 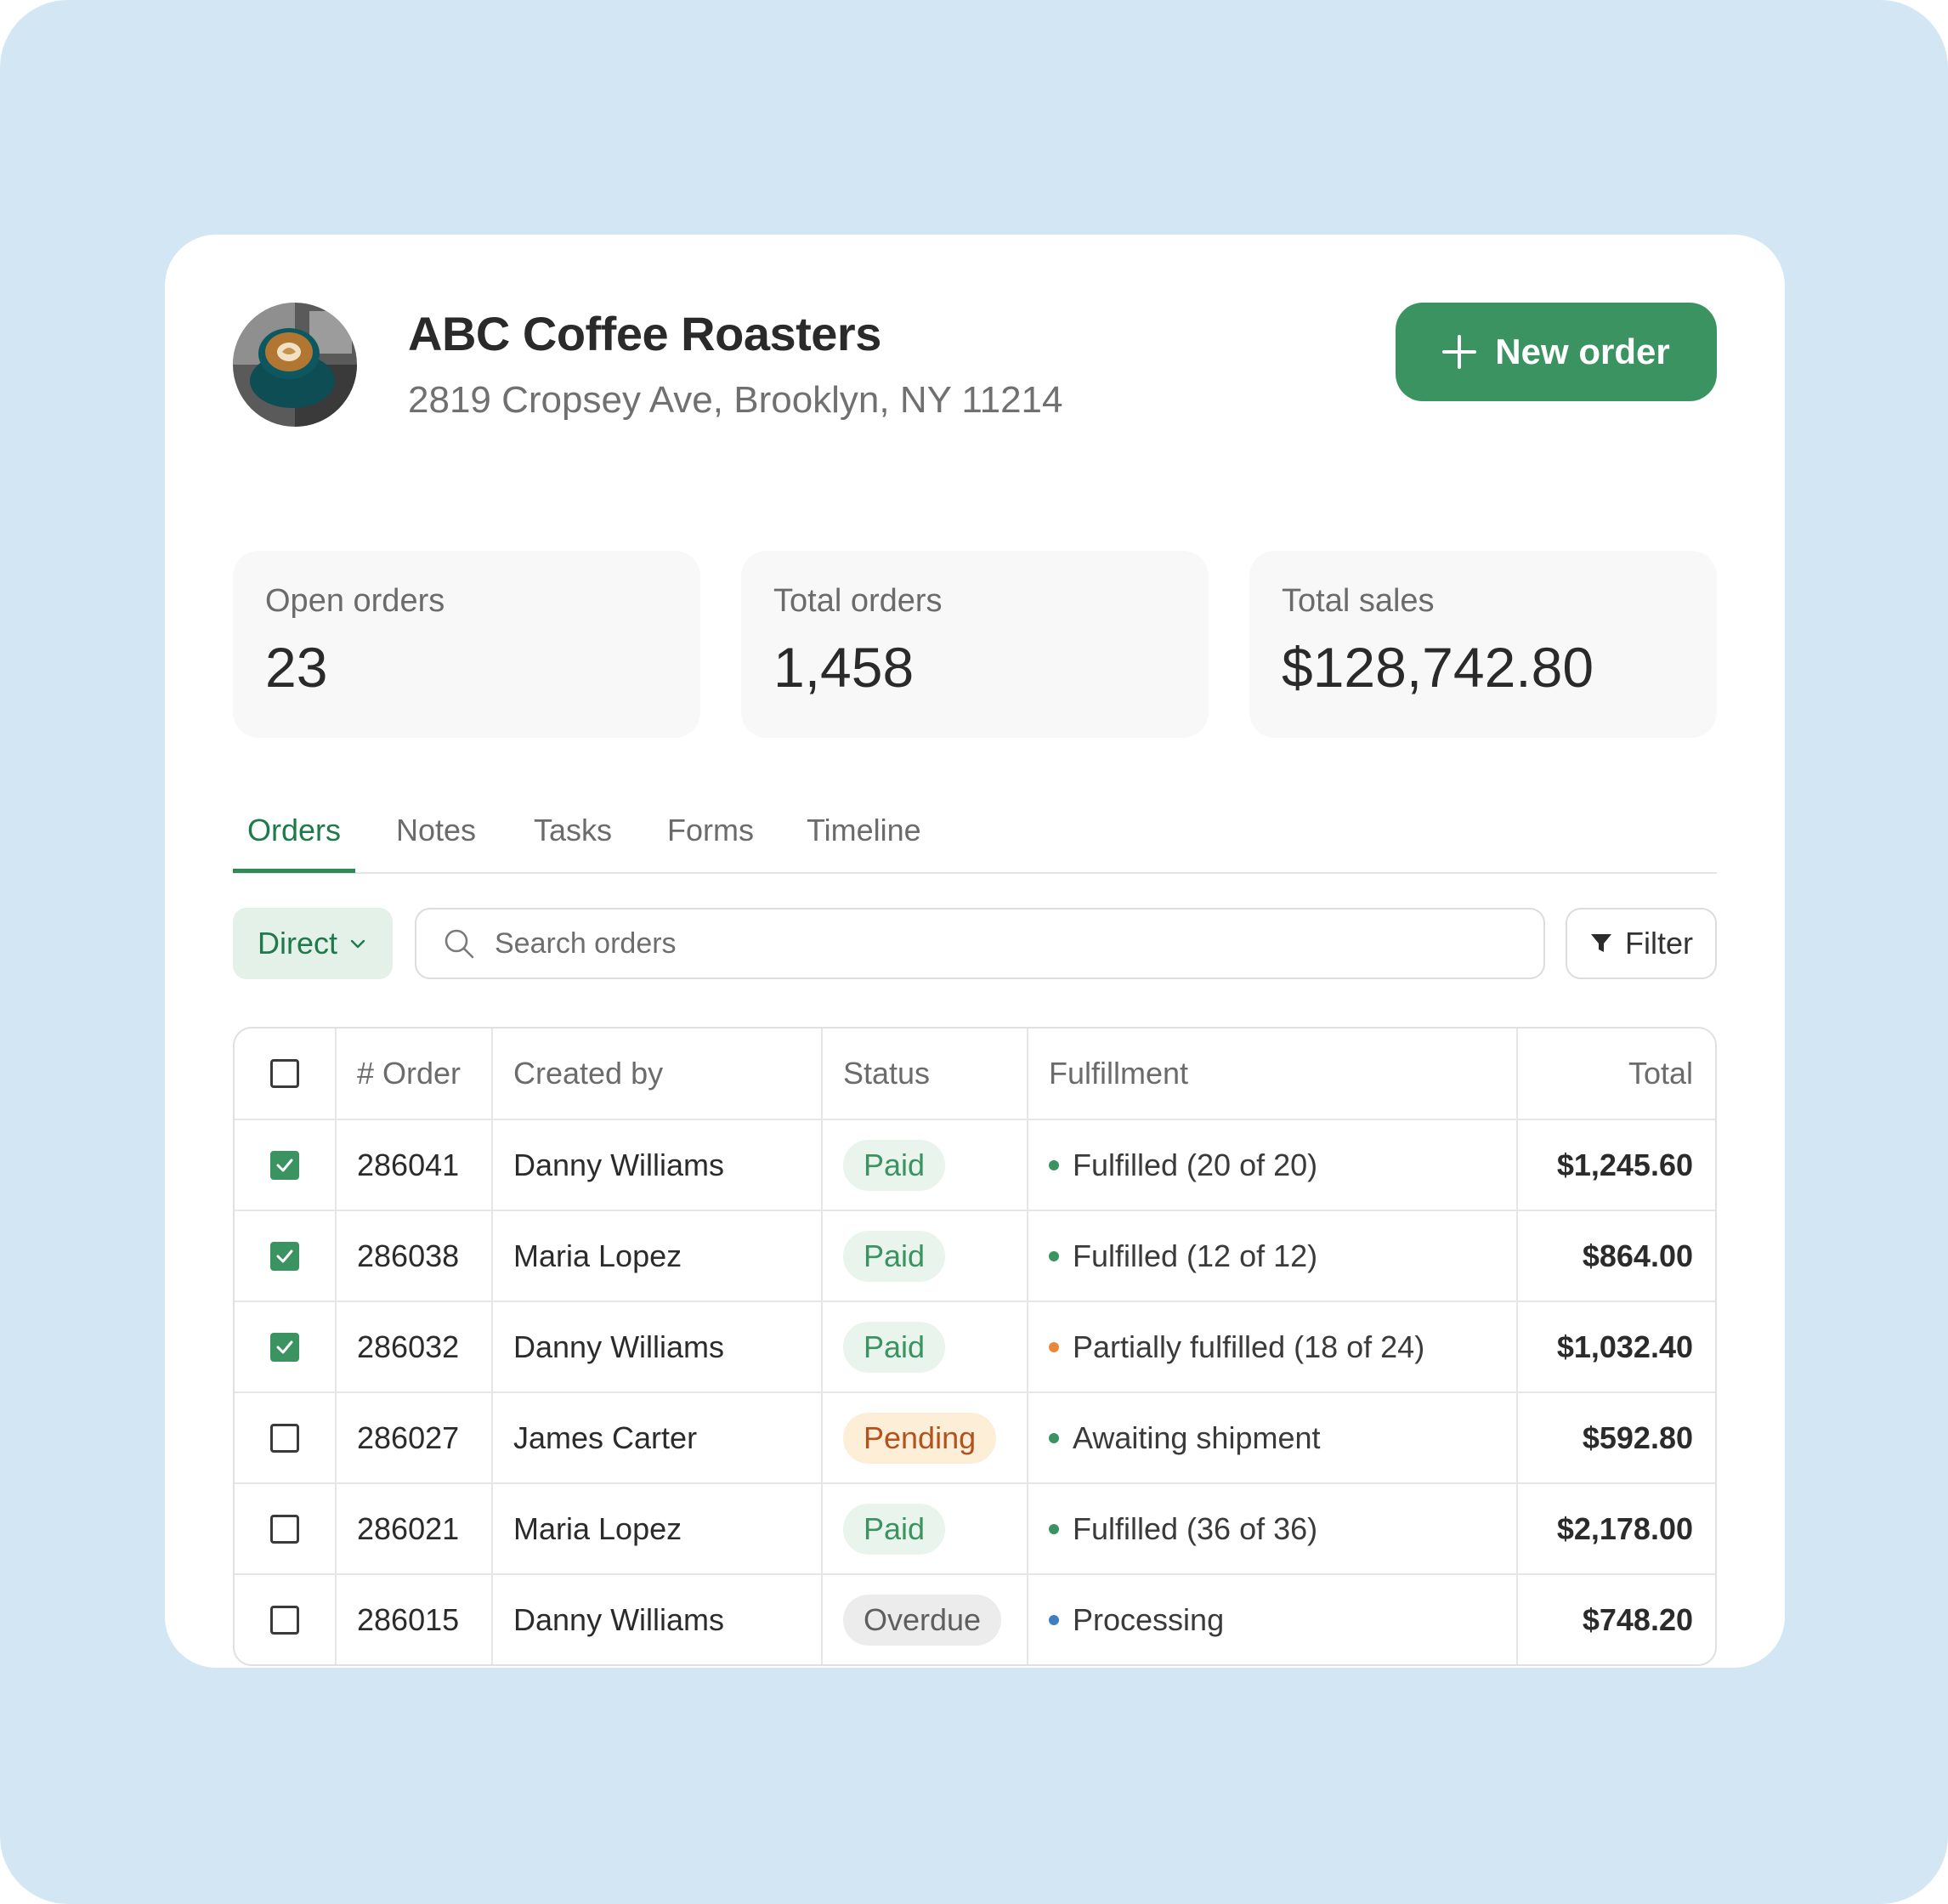 I want to click on stat-label: Total sales, so click(x=1358, y=601).